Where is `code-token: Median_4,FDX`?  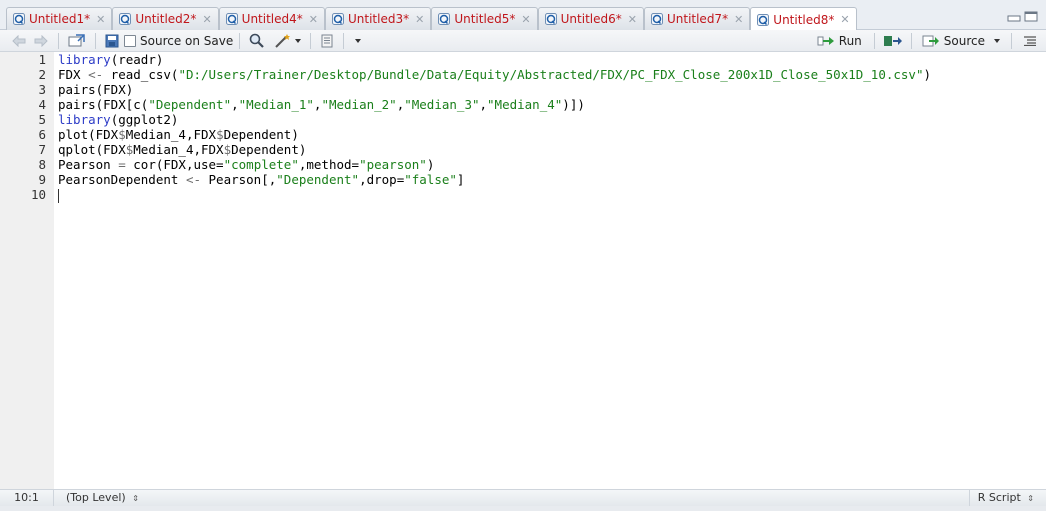
code-token: Median_4,FDX is located at coordinates (171, 134).